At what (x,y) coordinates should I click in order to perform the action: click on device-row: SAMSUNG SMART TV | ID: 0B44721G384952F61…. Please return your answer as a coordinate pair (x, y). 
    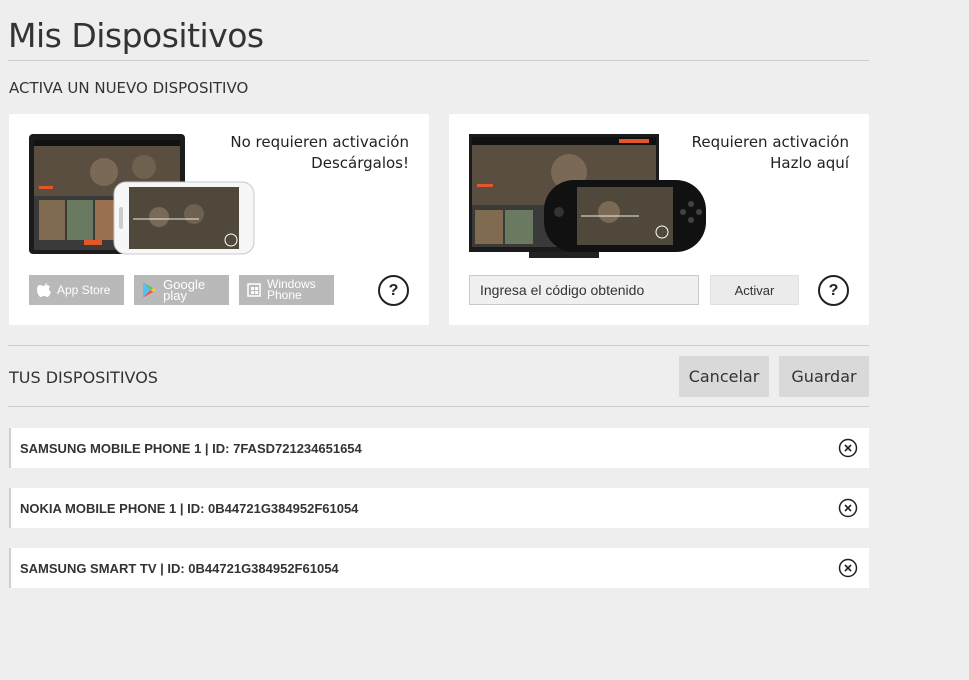
    Looking at the image, I should click on (439, 568).